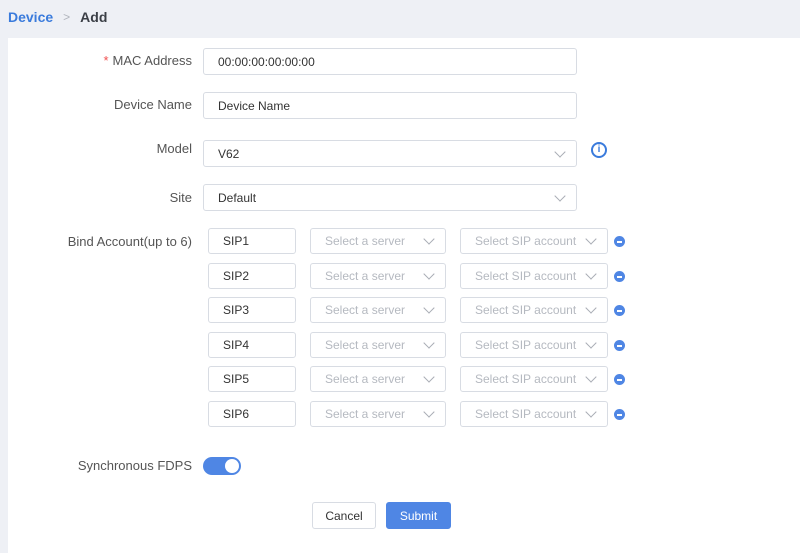  What do you see at coordinates (344, 515) in the screenshot?
I see `cancel-button: Cancel` at bounding box center [344, 515].